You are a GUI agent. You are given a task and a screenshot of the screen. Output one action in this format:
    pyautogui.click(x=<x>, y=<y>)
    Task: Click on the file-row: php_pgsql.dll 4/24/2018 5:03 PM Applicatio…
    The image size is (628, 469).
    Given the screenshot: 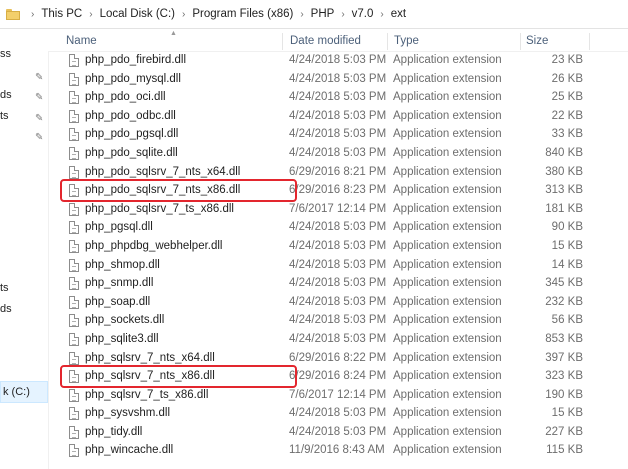 What is the action you would take?
    pyautogui.click(x=338, y=227)
    